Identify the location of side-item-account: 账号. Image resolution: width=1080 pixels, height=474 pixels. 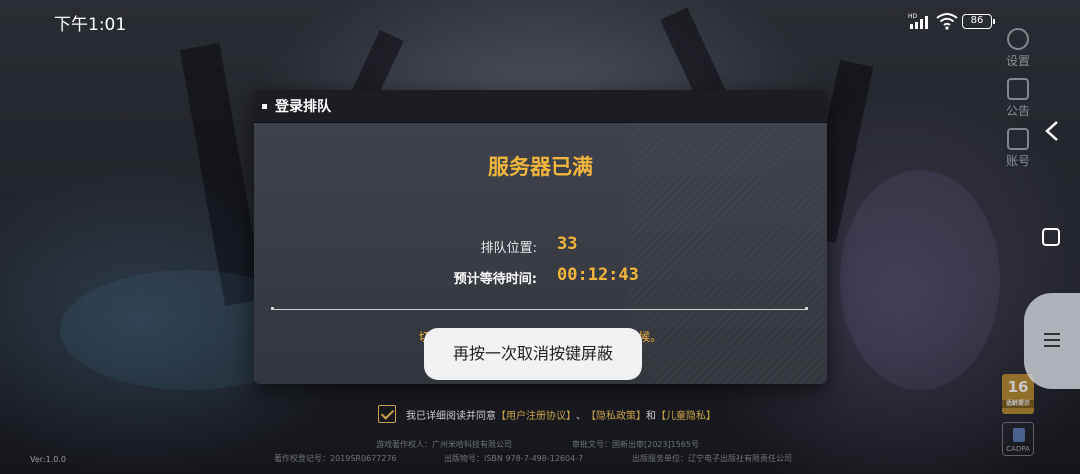
(1018, 153).